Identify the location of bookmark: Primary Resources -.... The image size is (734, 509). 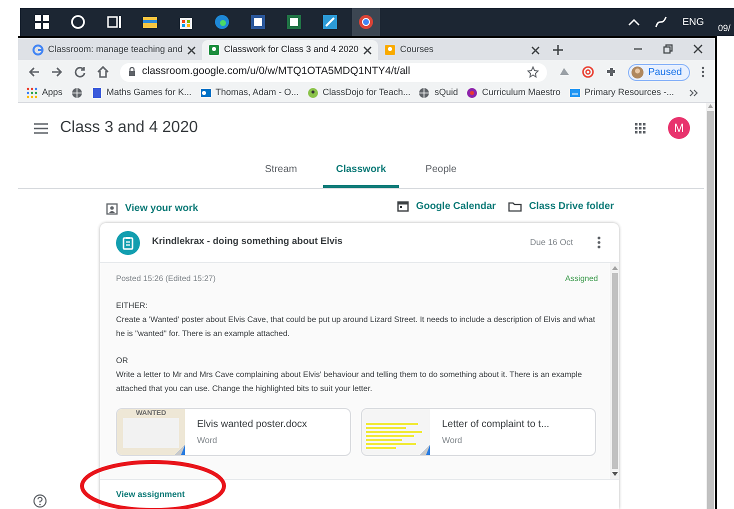
(621, 93).